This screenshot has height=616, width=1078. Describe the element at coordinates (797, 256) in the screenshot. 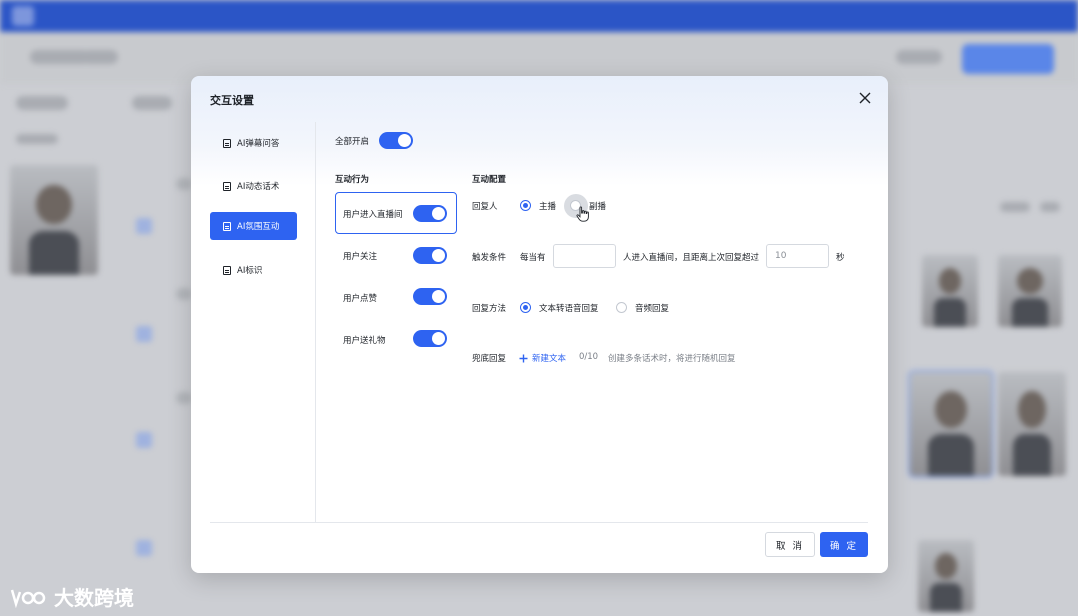

I see `trigger-seconds-input` at that location.